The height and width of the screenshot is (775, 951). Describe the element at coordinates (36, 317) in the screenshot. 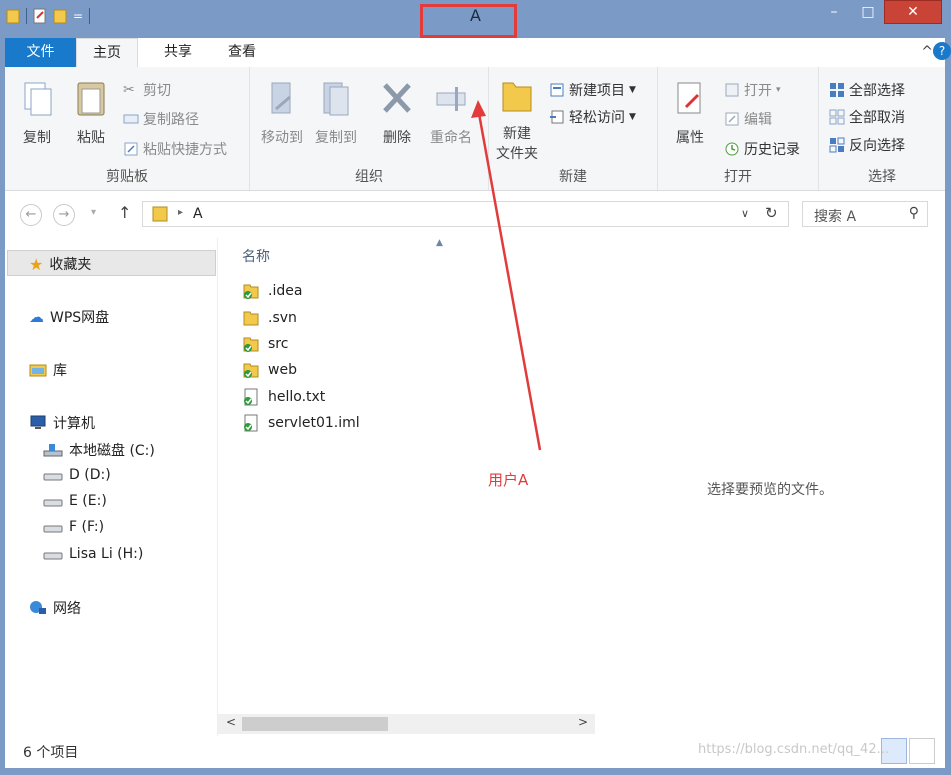

I see `cloud-icon: ☁` at that location.